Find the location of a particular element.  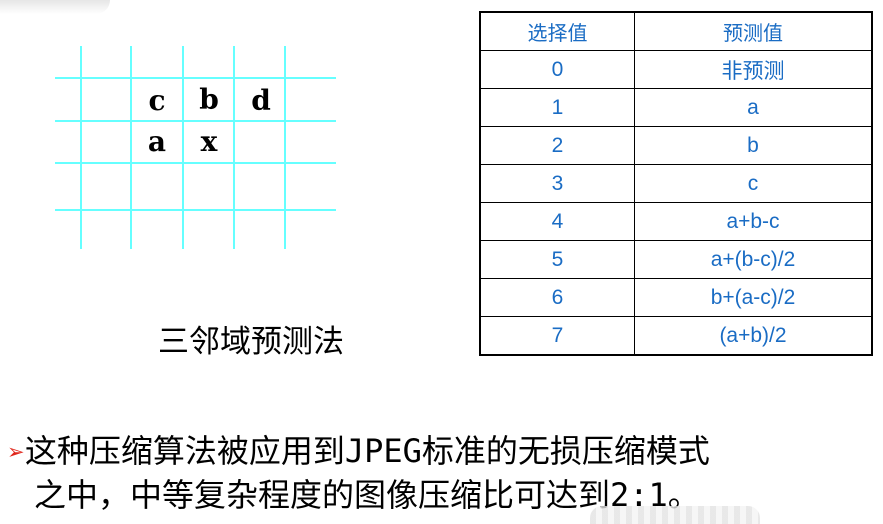

bullet-line-1: ➢这种压缩算法被应用到JPEG标准的无损压缩模式 is located at coordinates (443, 452).